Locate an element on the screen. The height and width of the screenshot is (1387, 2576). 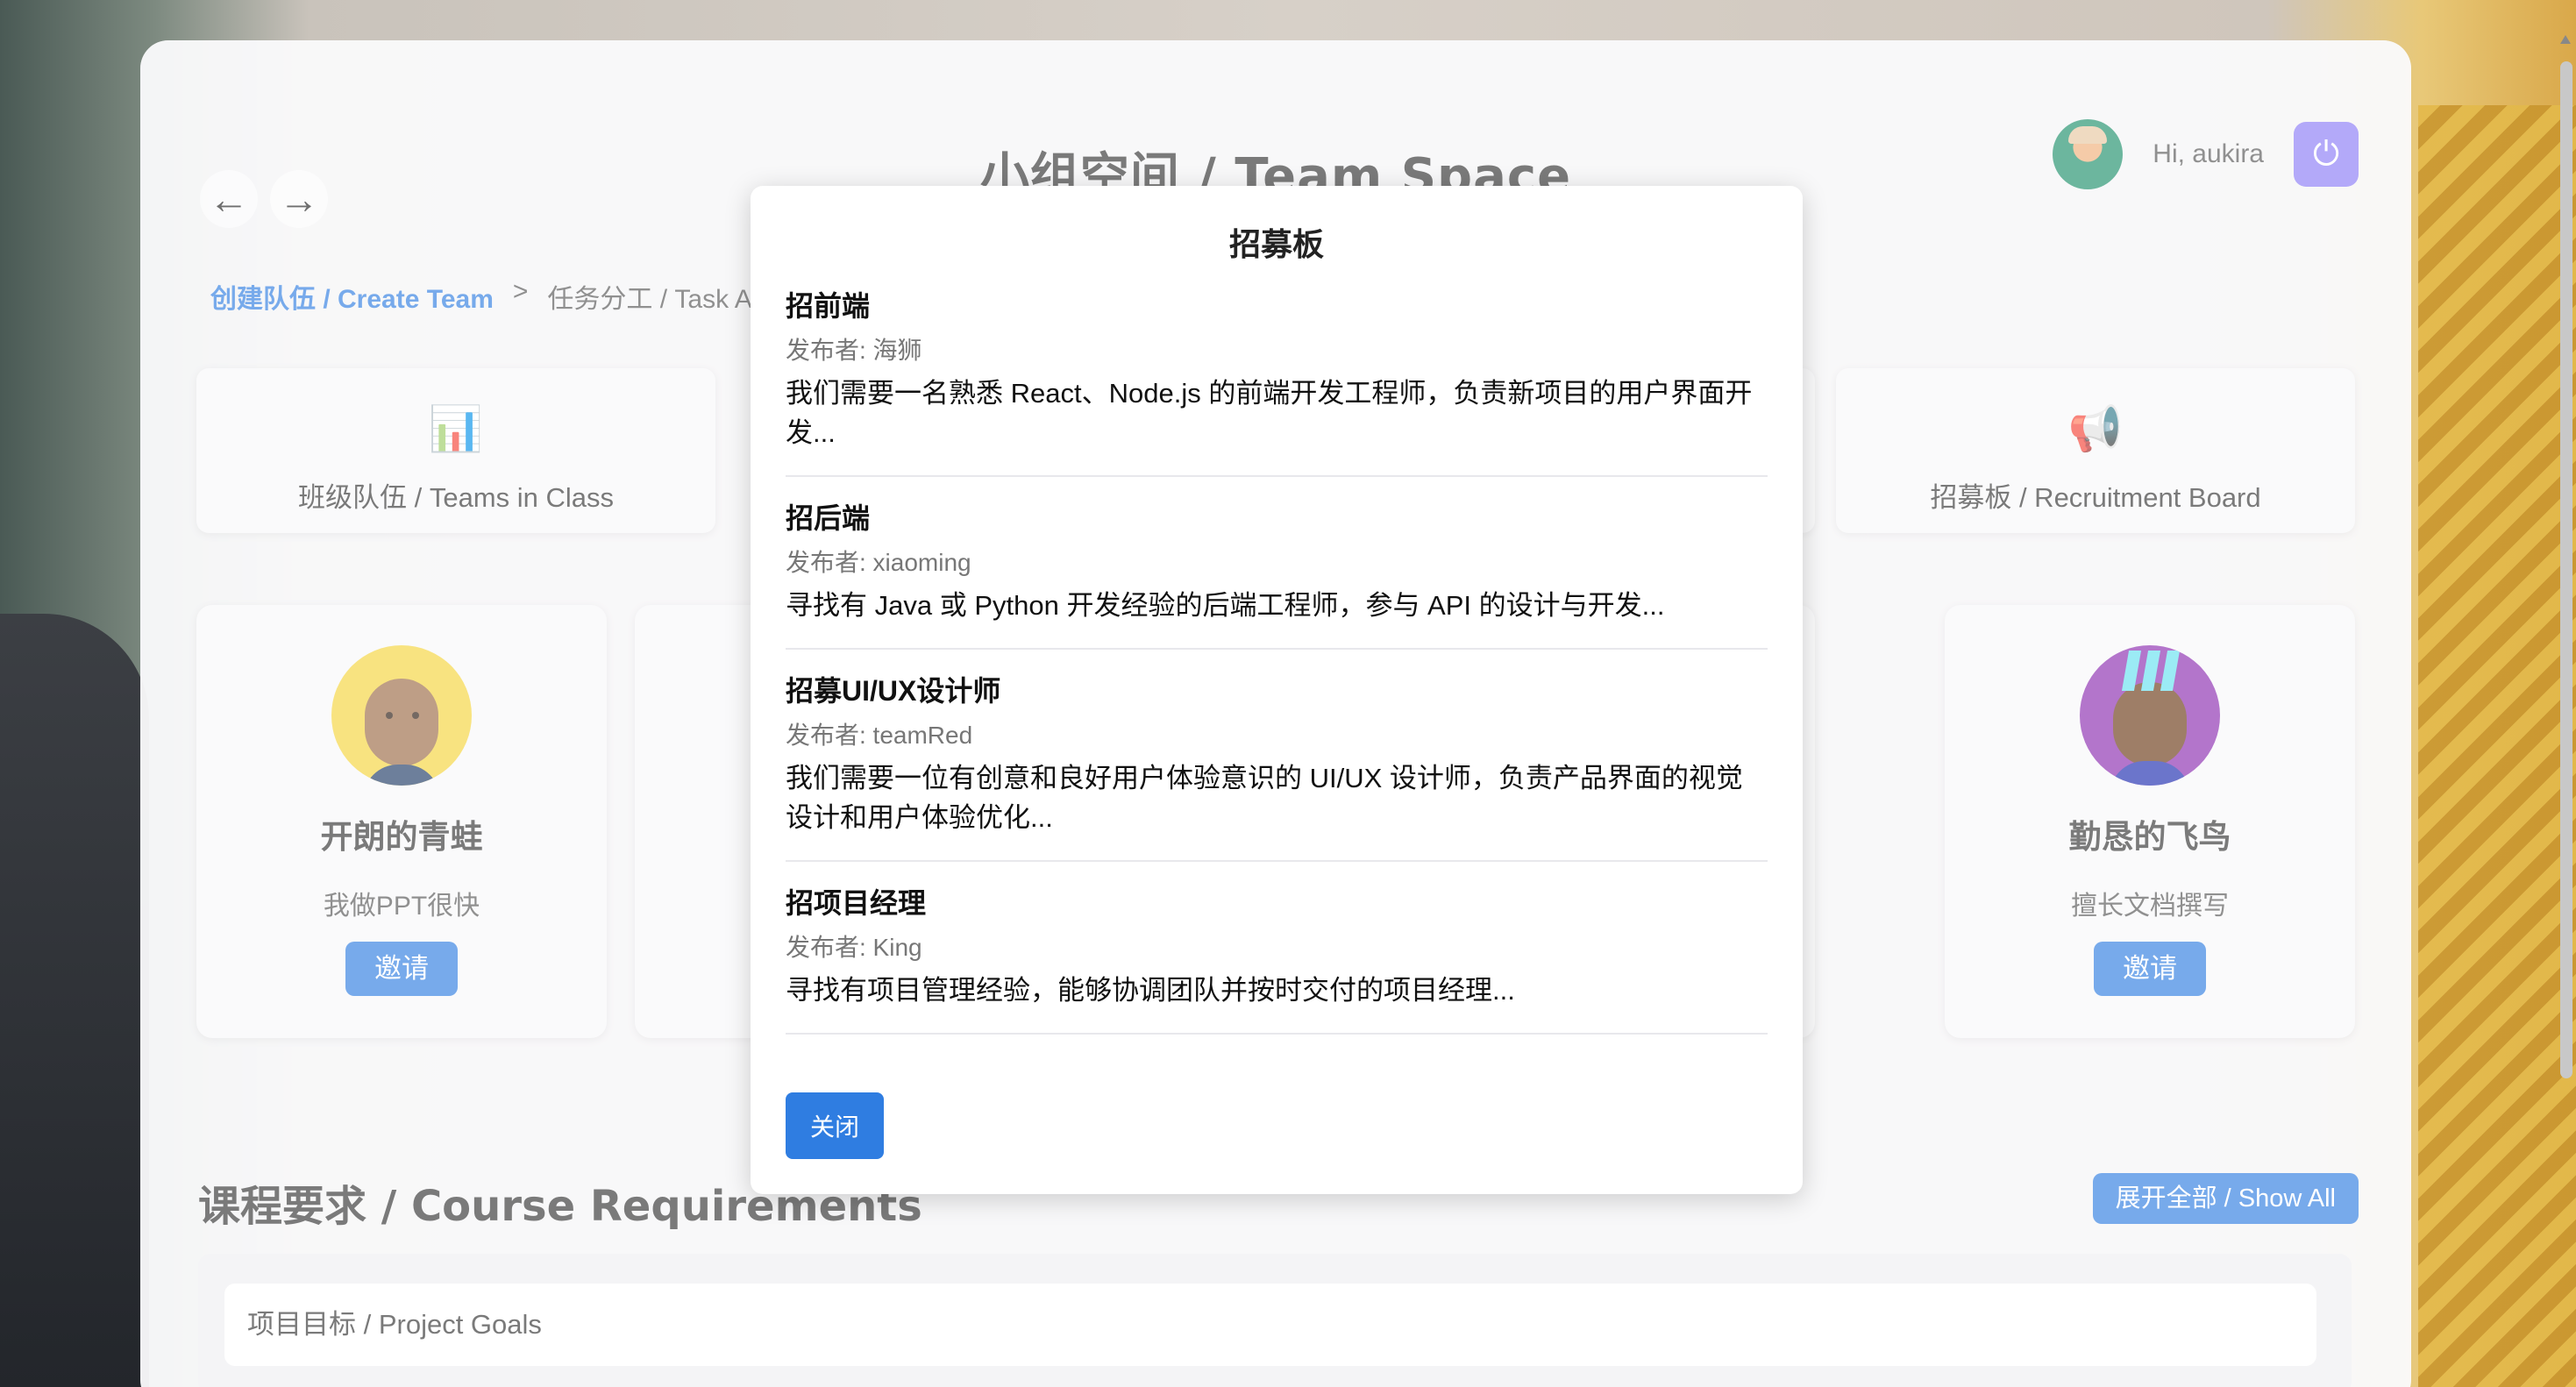
background-figure-left is located at coordinates (74, 1001).